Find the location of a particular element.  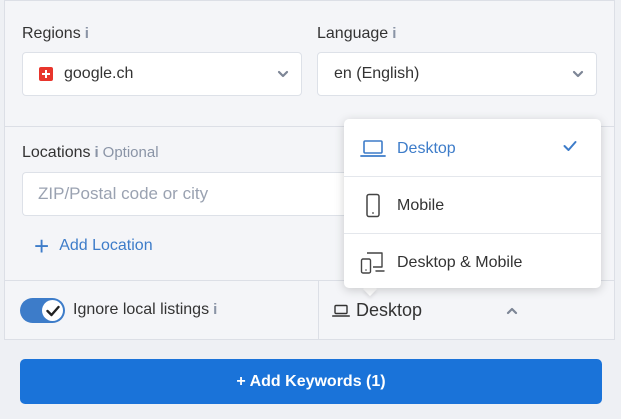

regions-select: google.ch is located at coordinates (162, 74).